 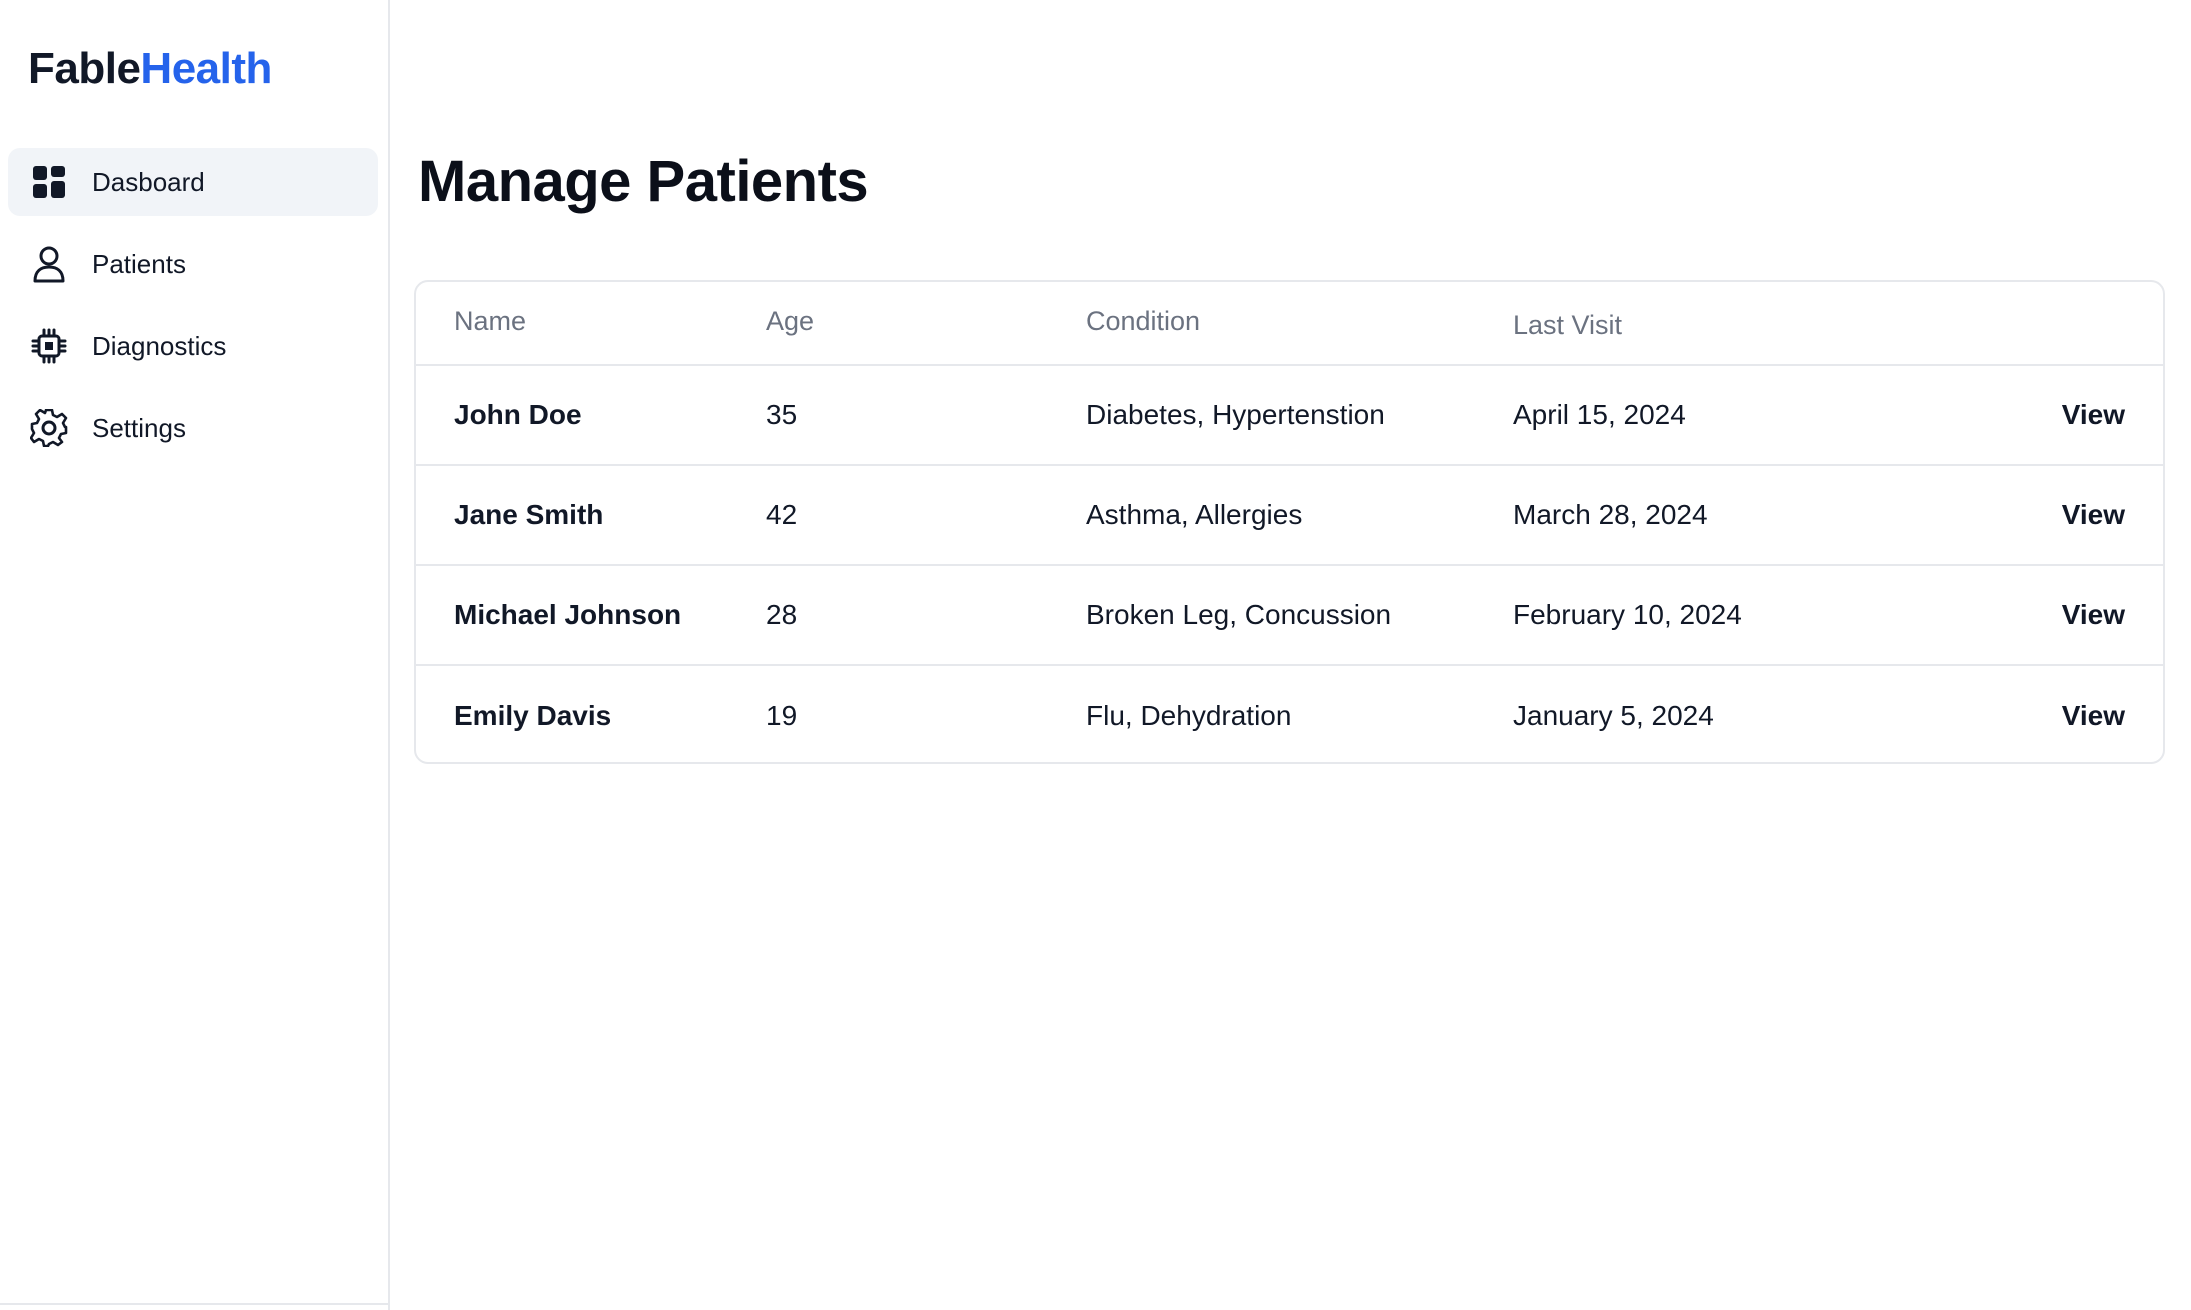 I want to click on column-header-last-visit: Last Visit, so click(x=1567, y=325).